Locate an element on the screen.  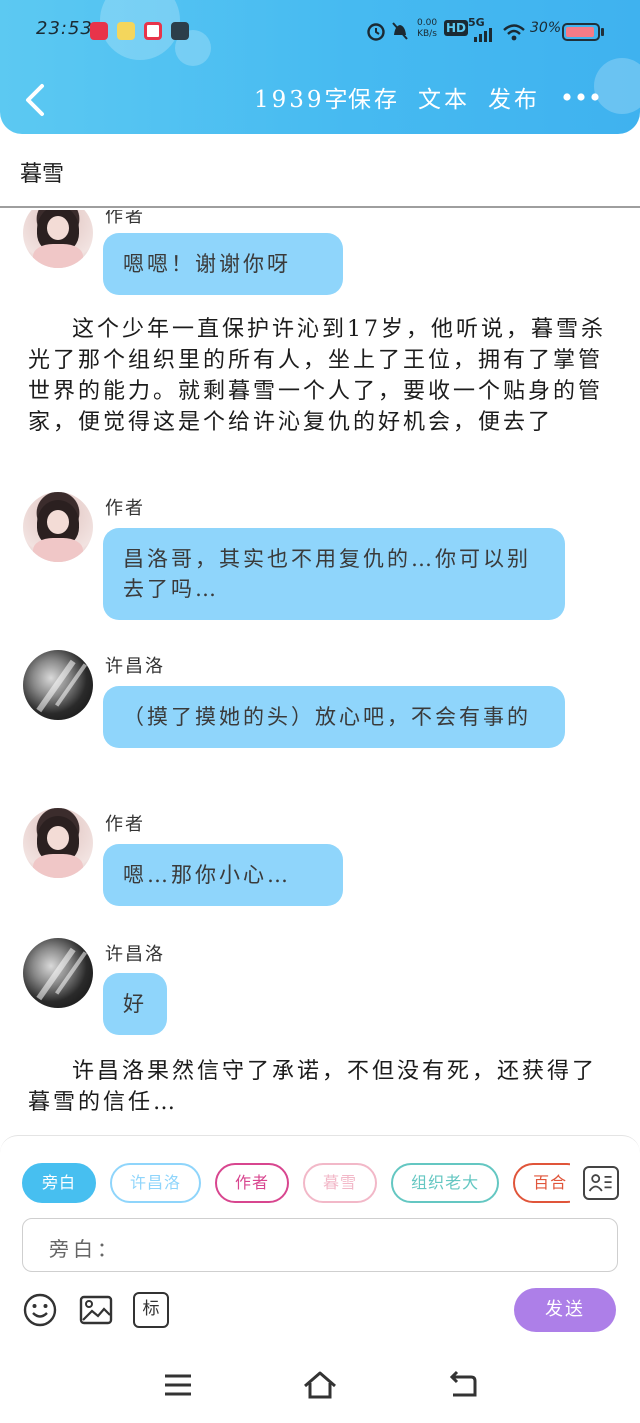
battery-cap is located at coordinates (602, 32).